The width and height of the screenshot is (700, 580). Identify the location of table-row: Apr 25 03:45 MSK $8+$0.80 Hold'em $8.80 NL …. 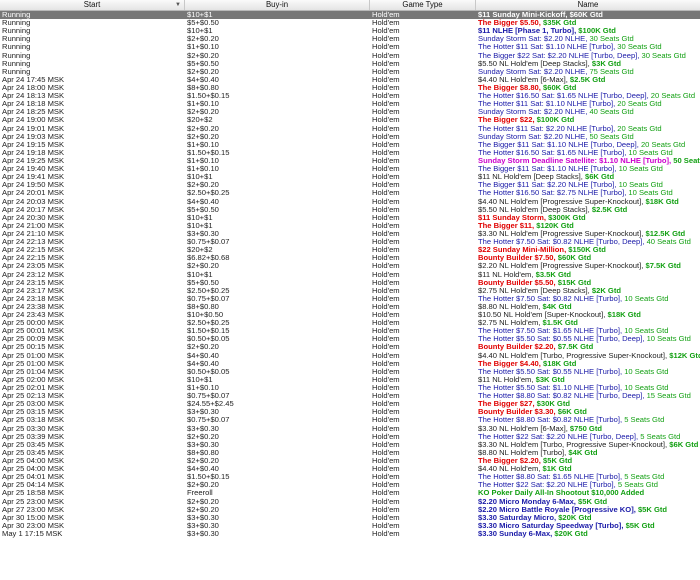
(350, 453).